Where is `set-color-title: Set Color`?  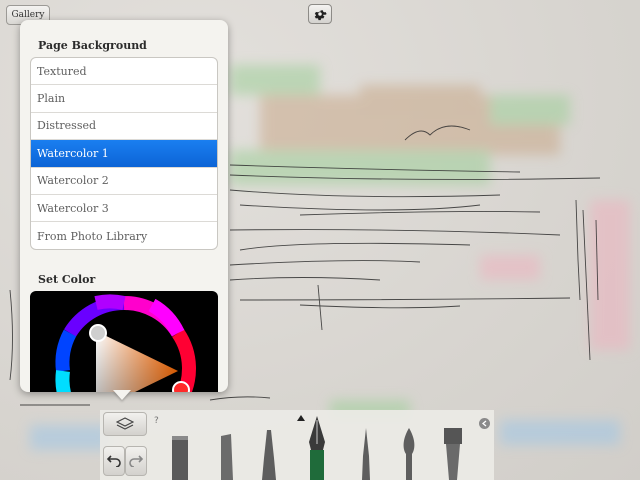
set-color-title: Set Color is located at coordinates (67, 279).